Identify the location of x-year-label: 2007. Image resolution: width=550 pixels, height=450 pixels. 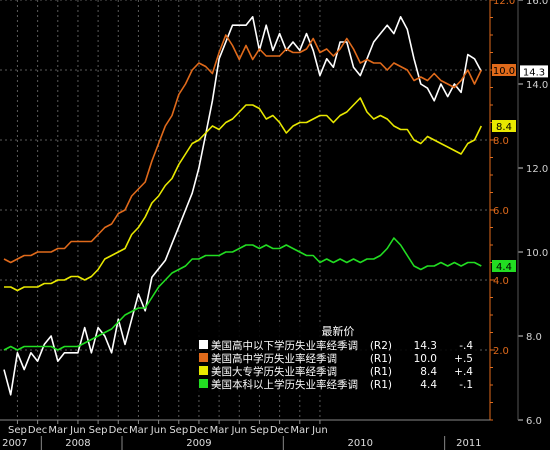
(14, 443).